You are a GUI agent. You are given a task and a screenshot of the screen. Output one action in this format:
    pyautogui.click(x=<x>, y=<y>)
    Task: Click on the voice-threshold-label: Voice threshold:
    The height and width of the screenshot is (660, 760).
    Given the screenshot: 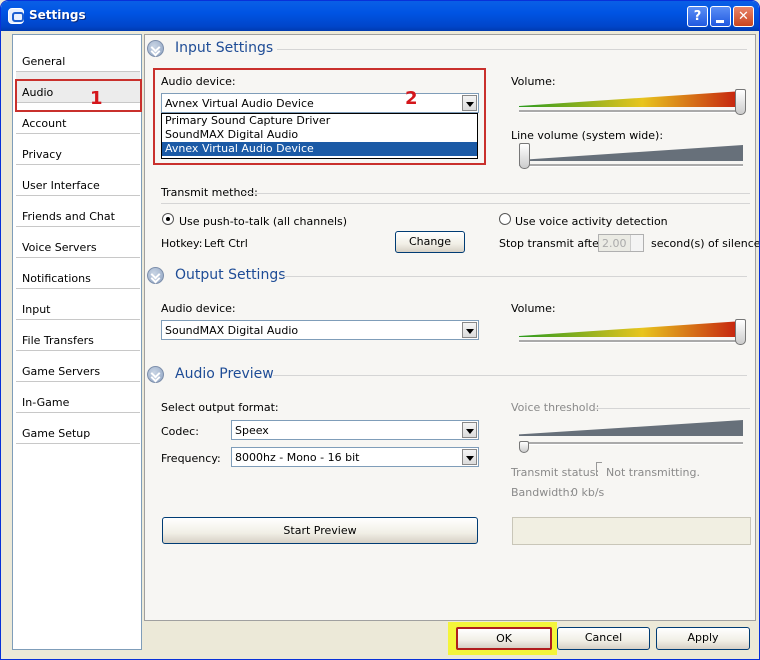 What is the action you would take?
    pyautogui.click(x=555, y=407)
    